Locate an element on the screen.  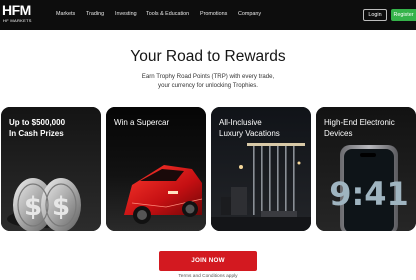
join-now-button: JOIN NOW is located at coordinates (208, 261).